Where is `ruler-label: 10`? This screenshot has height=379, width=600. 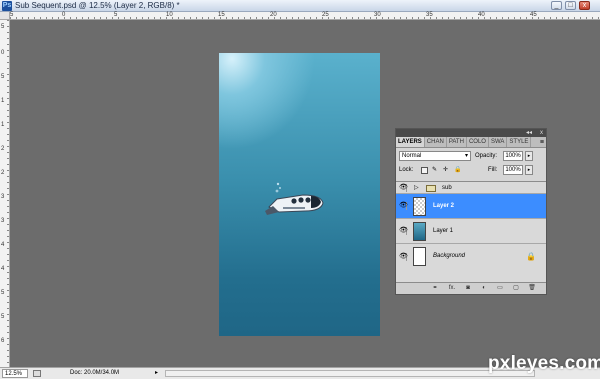
ruler-label: 10 is located at coordinates (169, 15).